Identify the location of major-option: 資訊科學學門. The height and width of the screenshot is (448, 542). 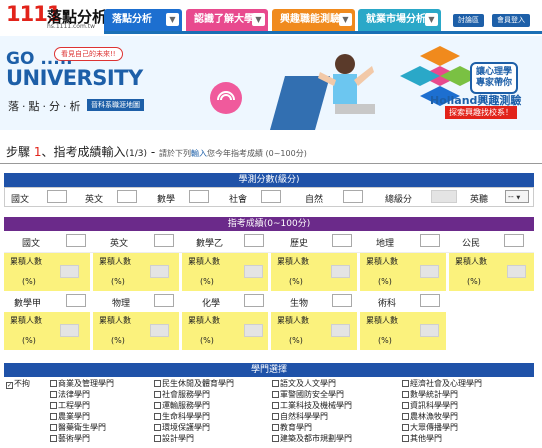
(430, 405).